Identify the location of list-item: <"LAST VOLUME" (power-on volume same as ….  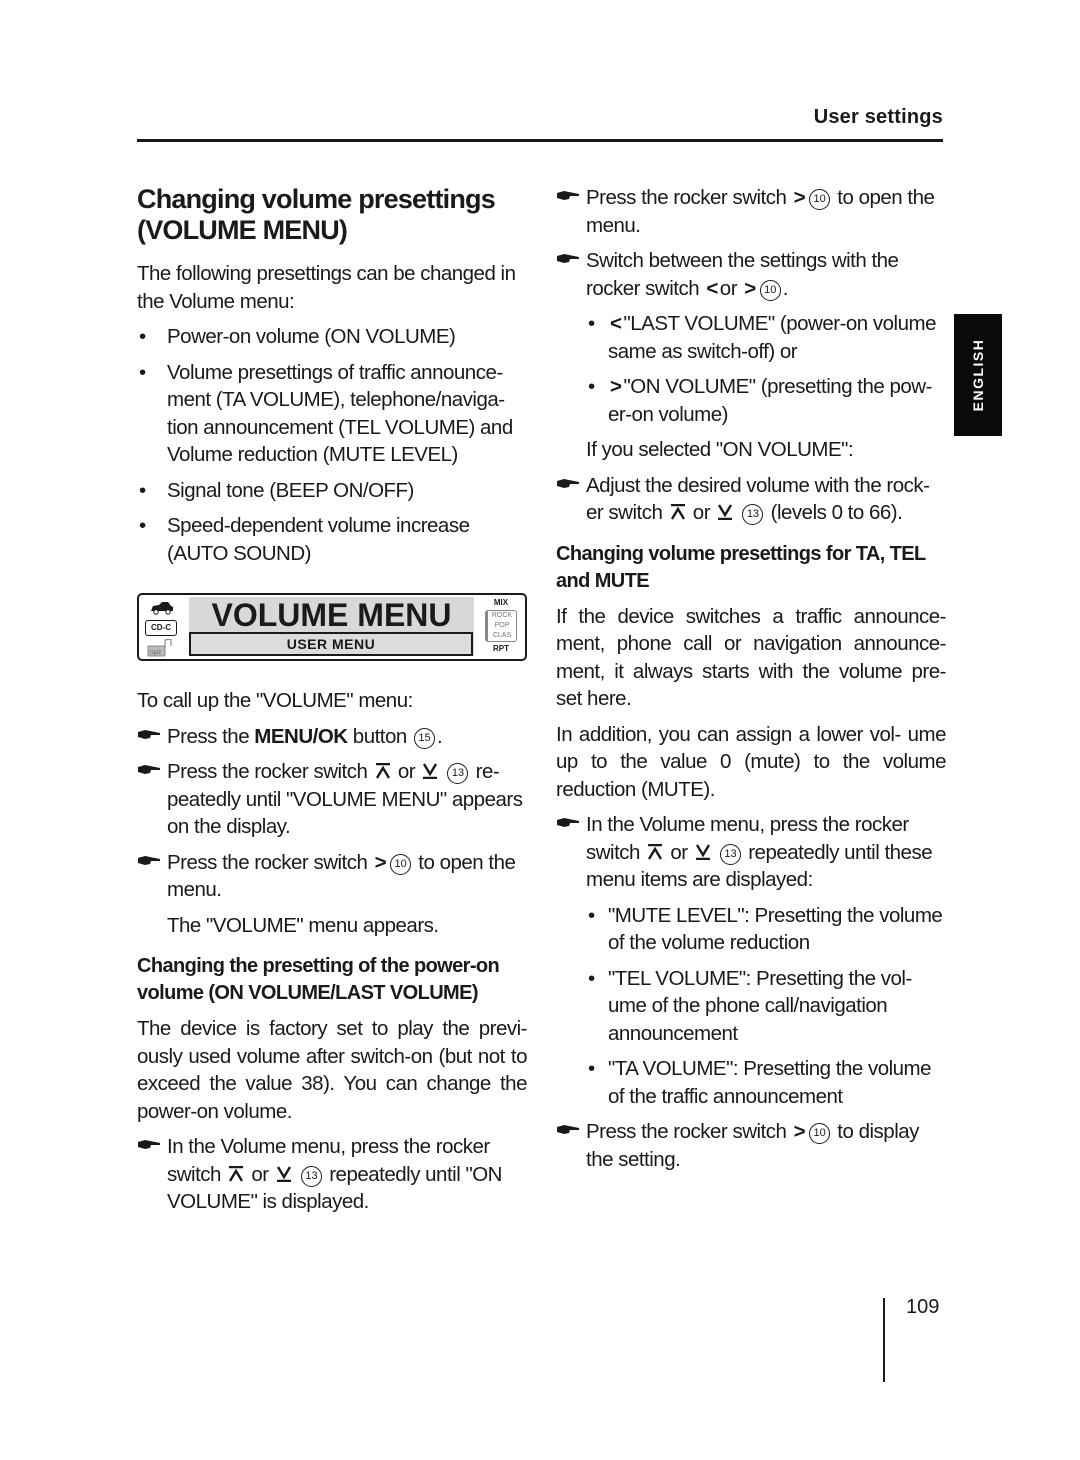
(766, 337).